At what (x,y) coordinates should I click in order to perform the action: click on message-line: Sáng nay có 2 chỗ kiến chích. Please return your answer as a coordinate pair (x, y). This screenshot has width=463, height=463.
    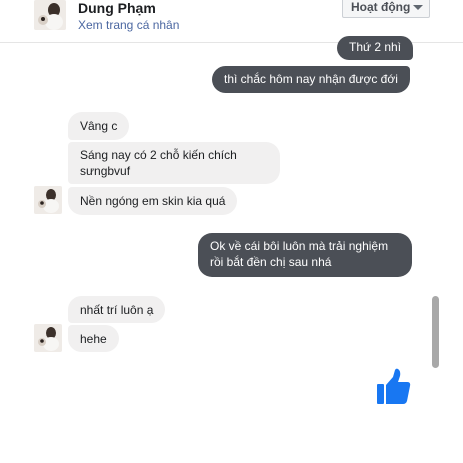
    Looking at the image, I should click on (158, 155).